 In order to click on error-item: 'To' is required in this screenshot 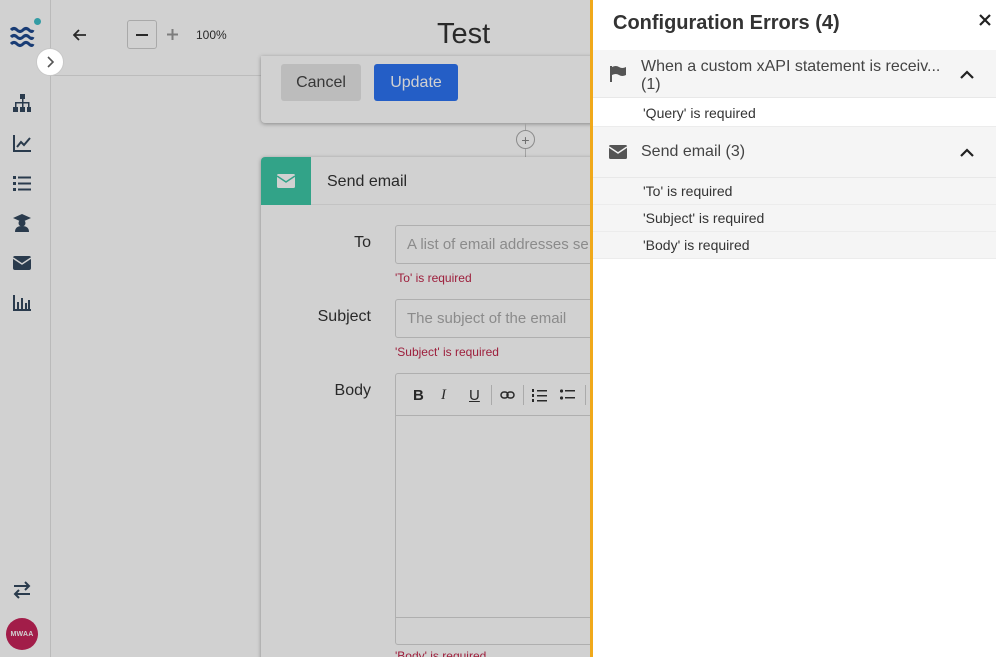, I will do `click(794, 191)`.